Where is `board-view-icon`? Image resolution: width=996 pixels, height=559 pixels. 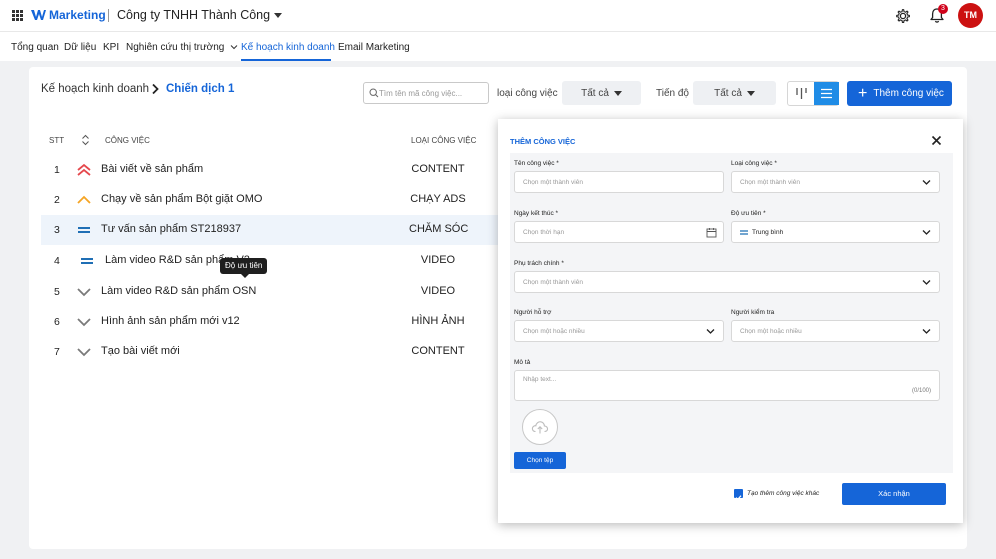 board-view-icon is located at coordinates (801, 93).